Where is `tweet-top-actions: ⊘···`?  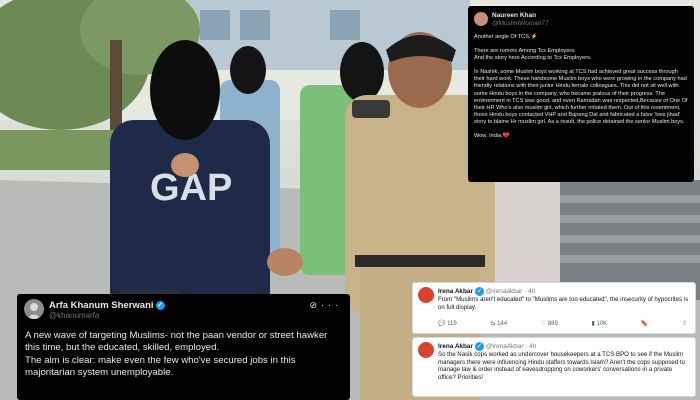 tweet-top-actions: ⊘··· is located at coordinates (325, 305).